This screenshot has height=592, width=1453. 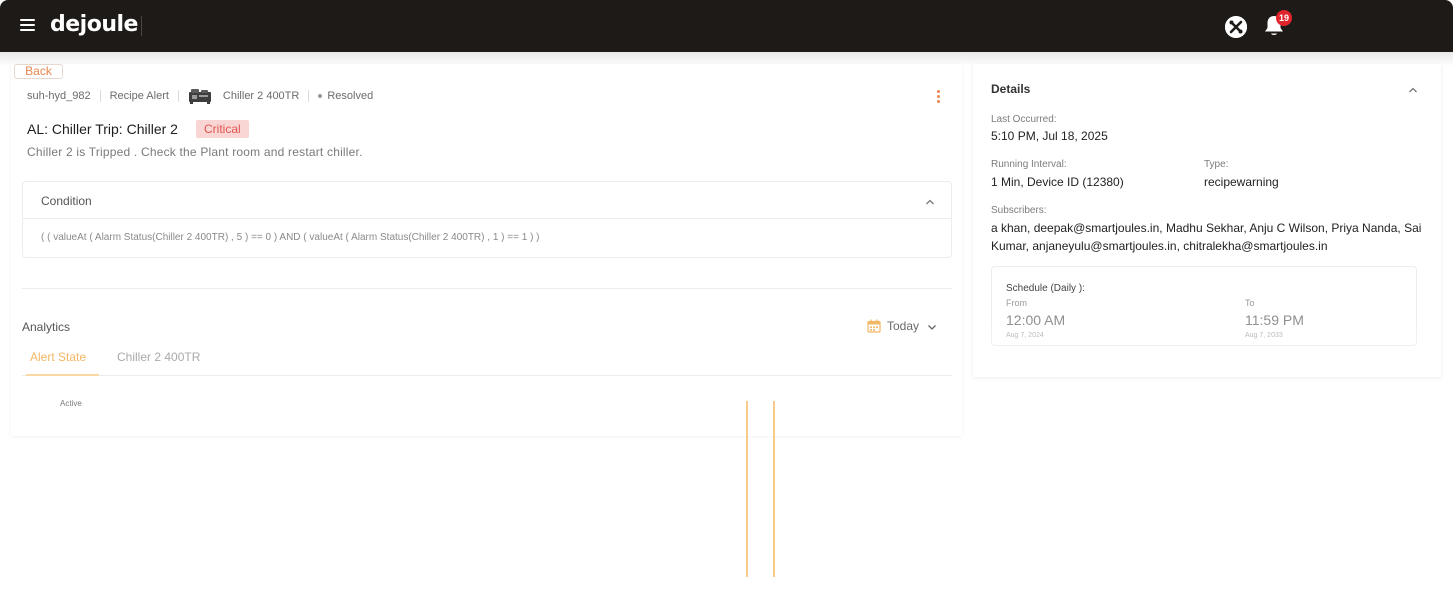 I want to click on subscribers-label: Subscribers:, so click(x=1019, y=210).